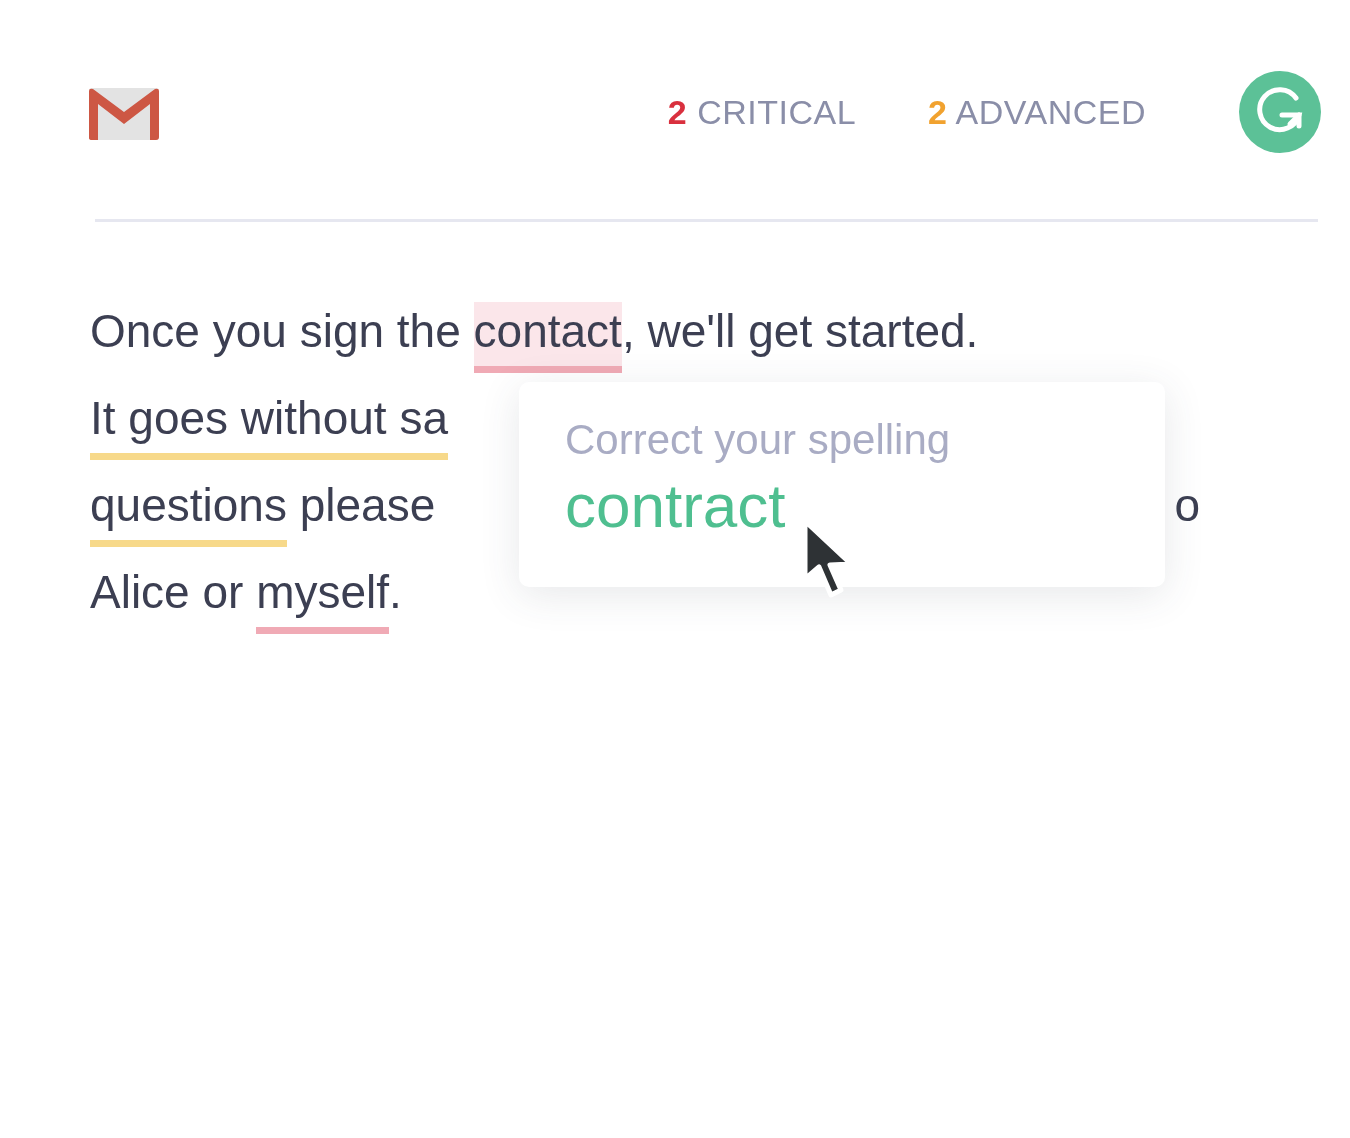 This screenshot has width=1350, height=1138. I want to click on critical-word: myself, so click(323, 598).